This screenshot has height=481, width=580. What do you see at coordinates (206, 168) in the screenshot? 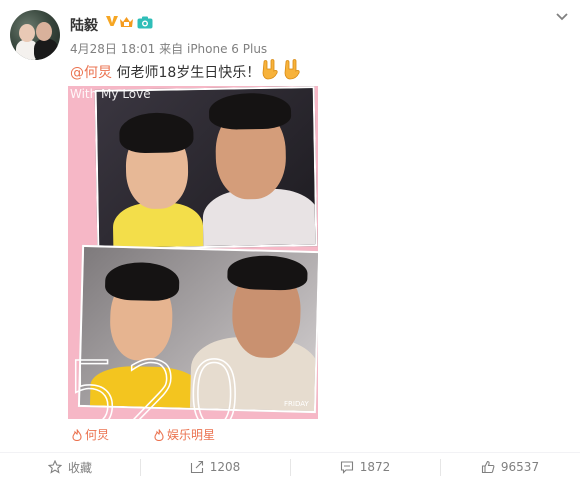
I see `photo-top` at bounding box center [206, 168].